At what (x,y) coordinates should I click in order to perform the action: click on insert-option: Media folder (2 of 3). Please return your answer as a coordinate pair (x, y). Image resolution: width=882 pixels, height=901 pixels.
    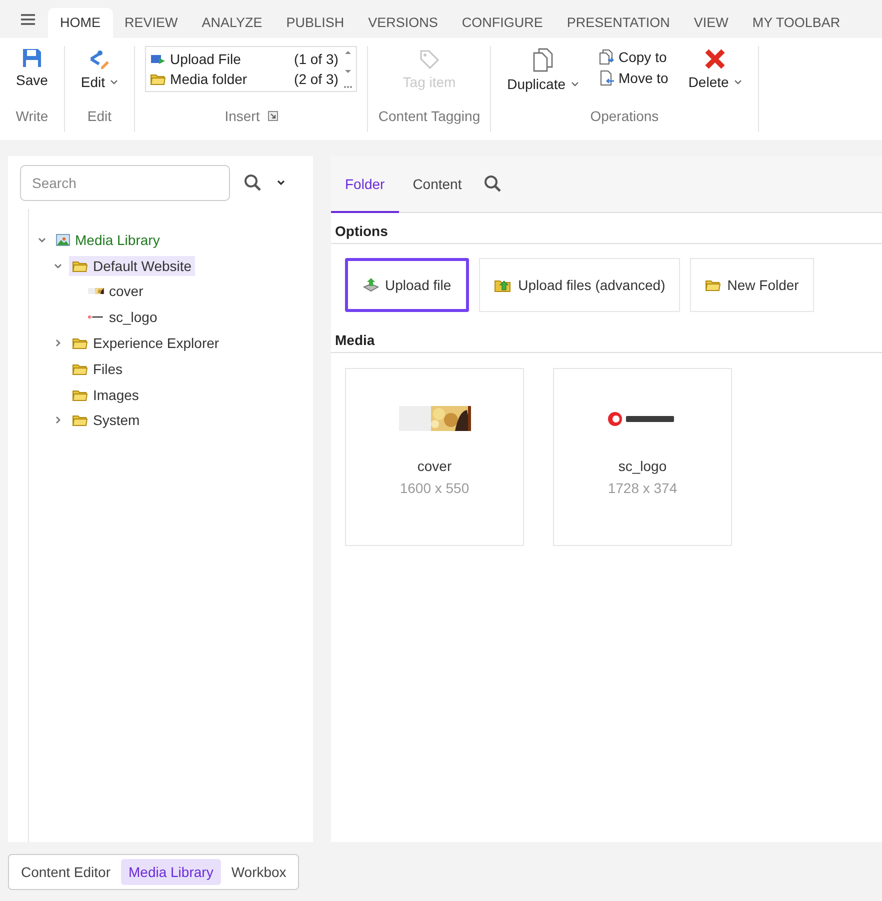
    Looking at the image, I should click on (244, 79).